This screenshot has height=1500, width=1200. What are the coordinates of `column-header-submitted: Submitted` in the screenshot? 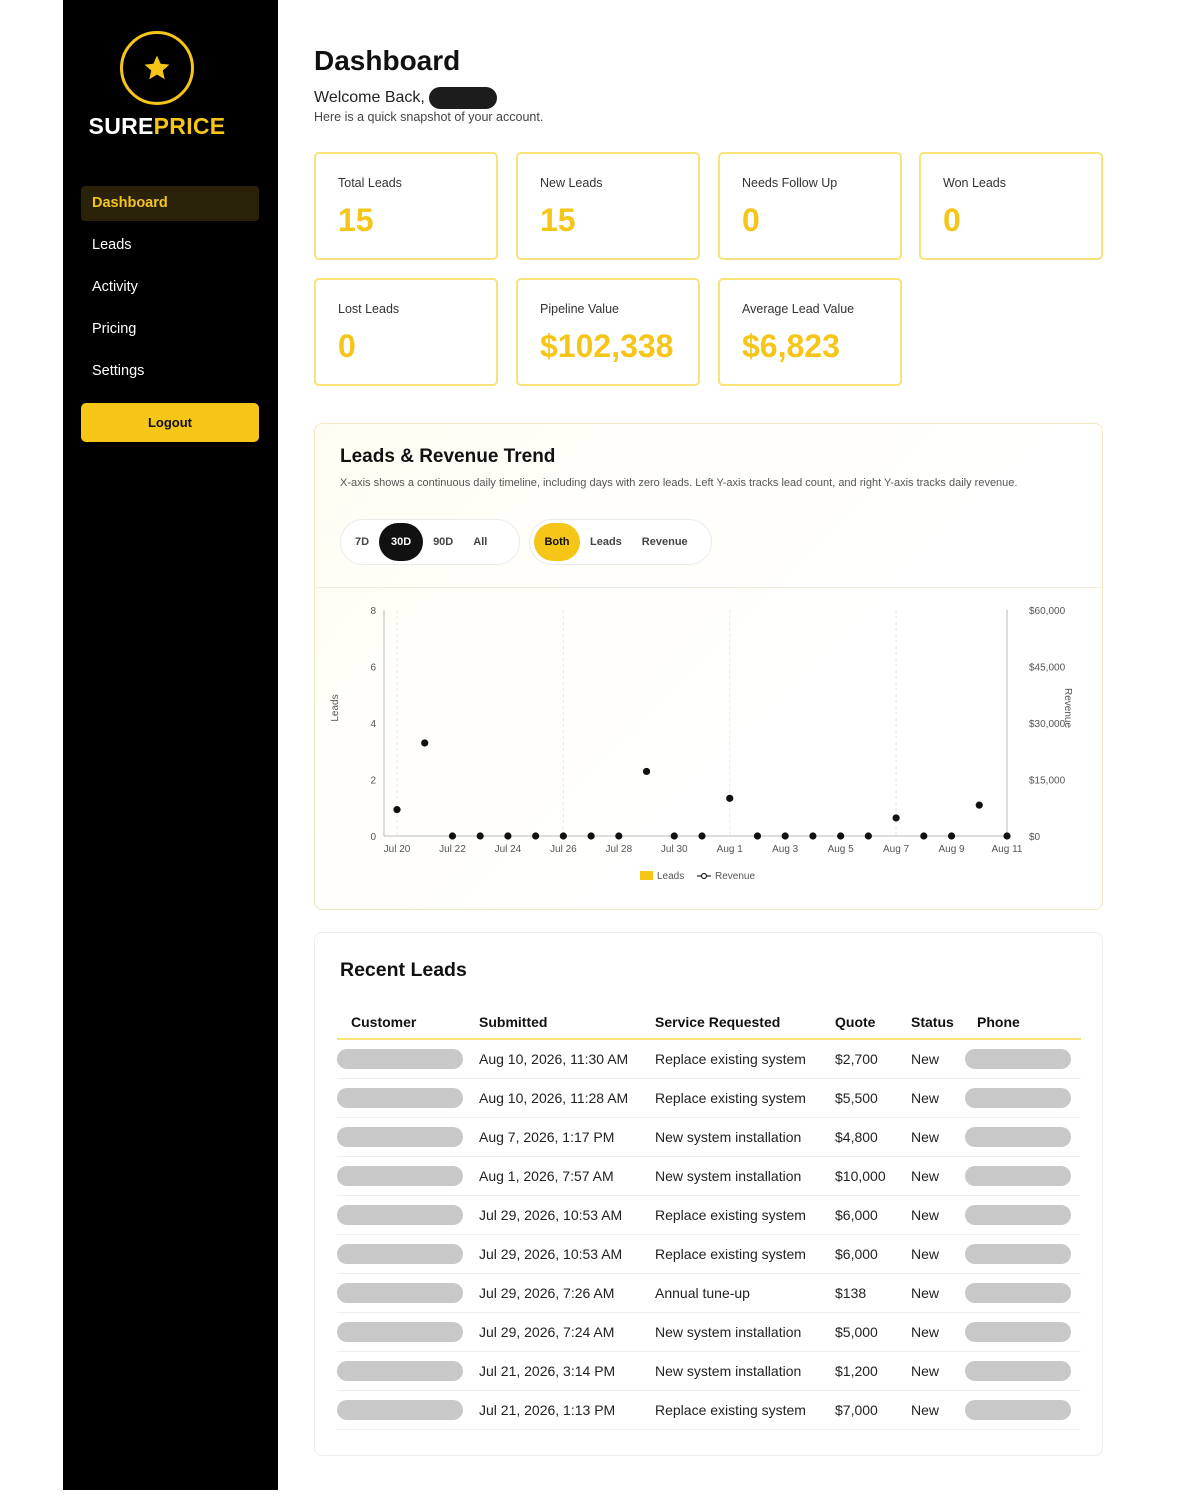 It's located at (555, 1022).